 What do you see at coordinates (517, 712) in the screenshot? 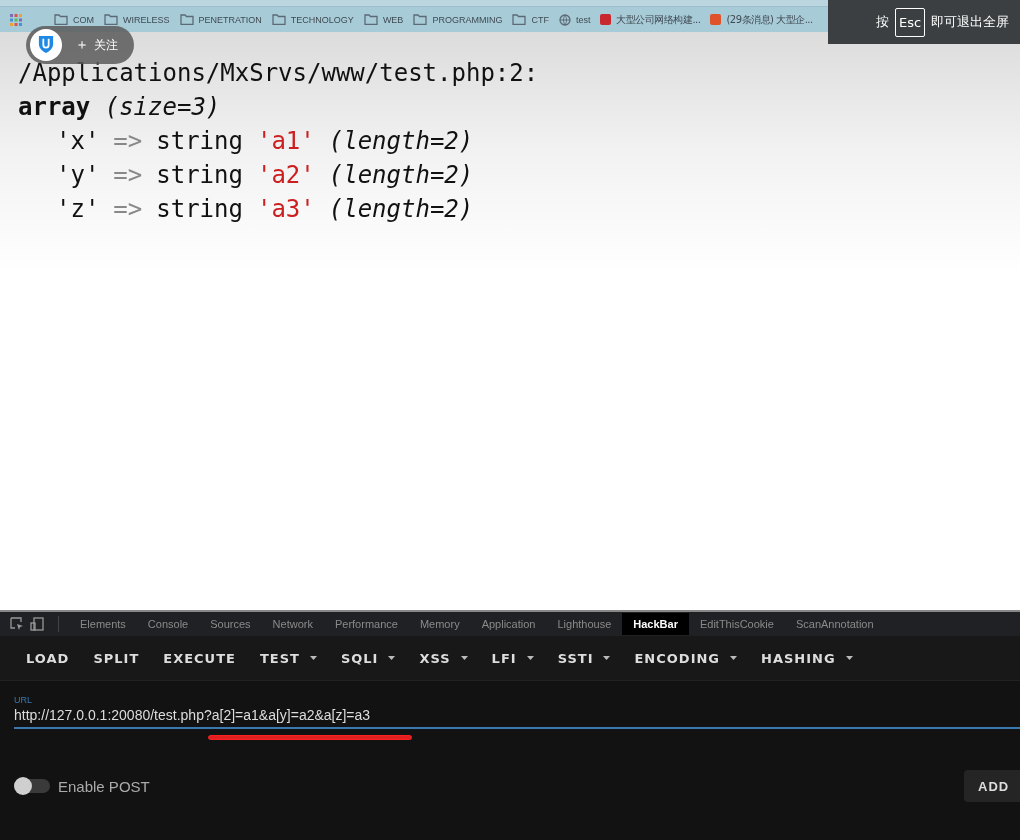
I see `url-field: URL http://127.0.0.1:20080/test.php?a[2]=a1&a[y]=a2&a[z]=a3` at bounding box center [517, 712].